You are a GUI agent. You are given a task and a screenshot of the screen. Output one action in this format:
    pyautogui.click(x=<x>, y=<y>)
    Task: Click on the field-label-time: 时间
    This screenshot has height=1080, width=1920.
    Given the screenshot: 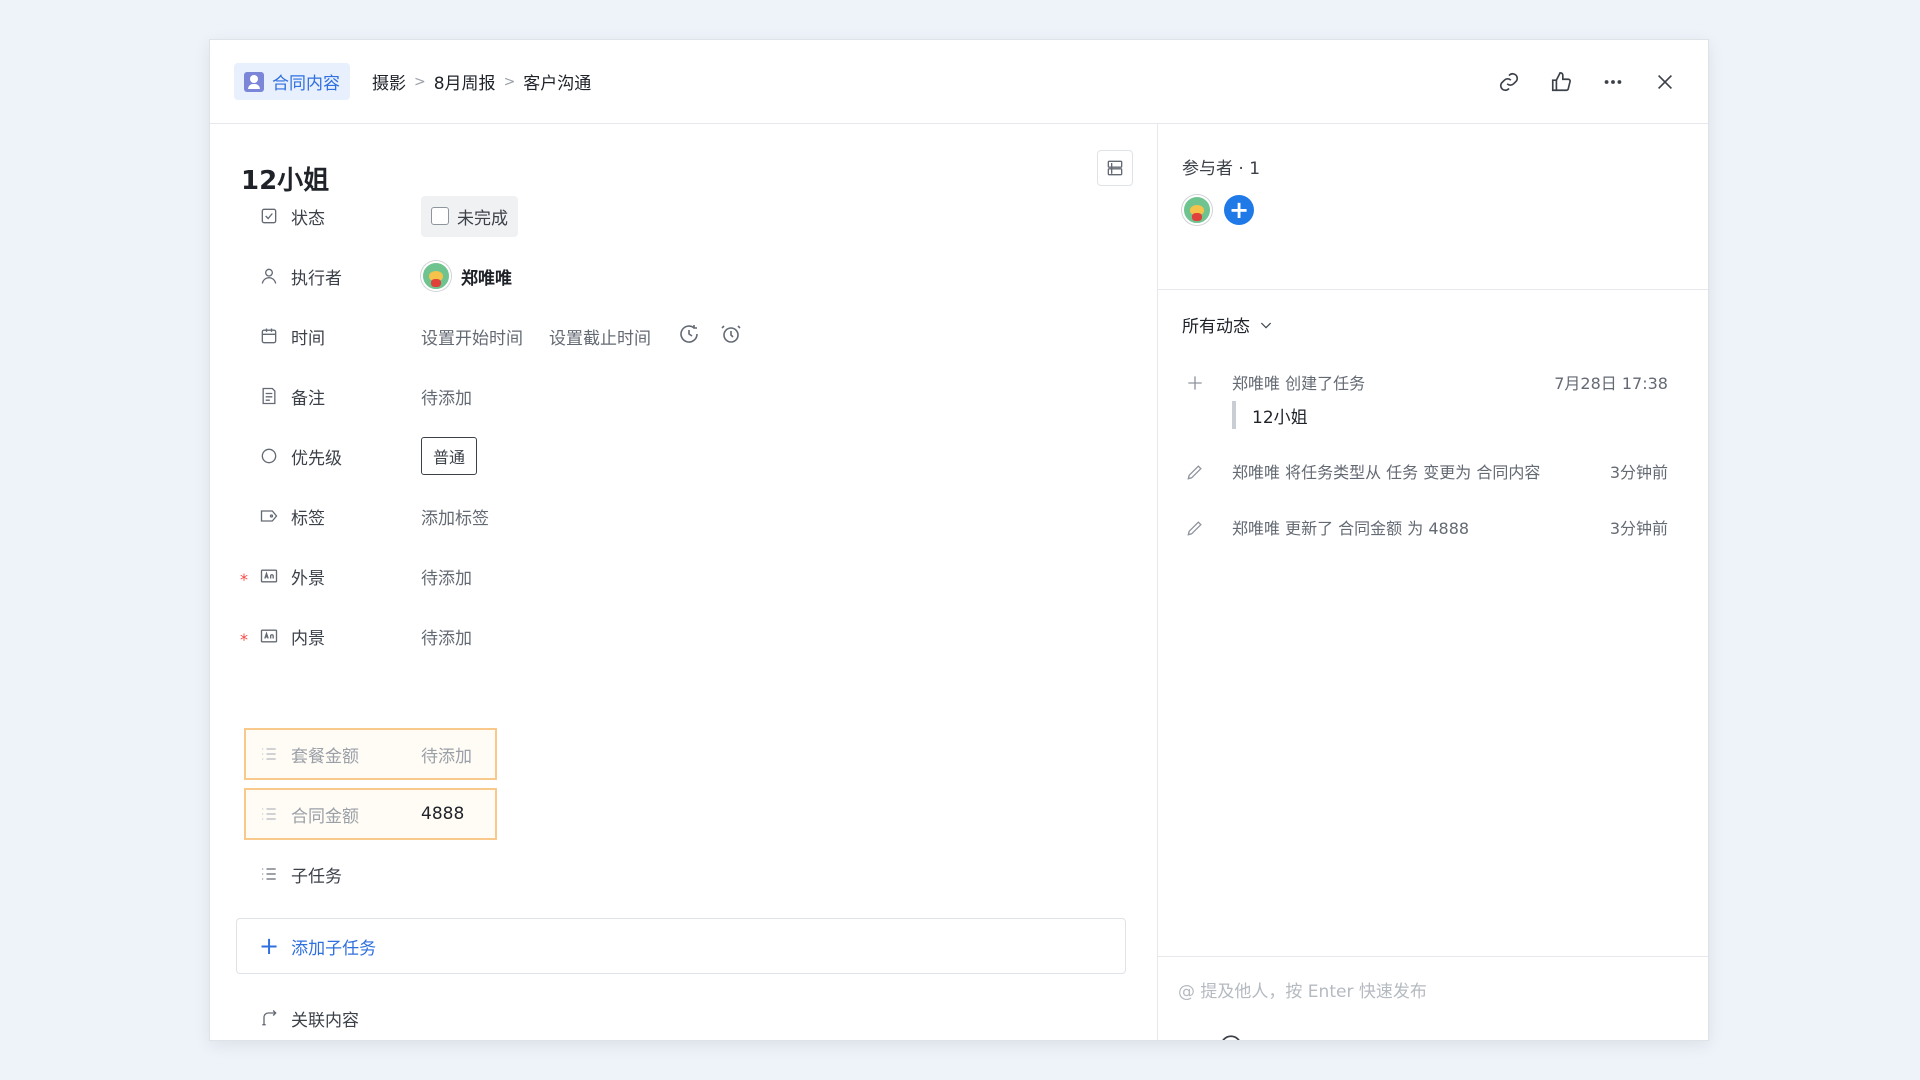 What is the action you would take?
    pyautogui.click(x=308, y=338)
    